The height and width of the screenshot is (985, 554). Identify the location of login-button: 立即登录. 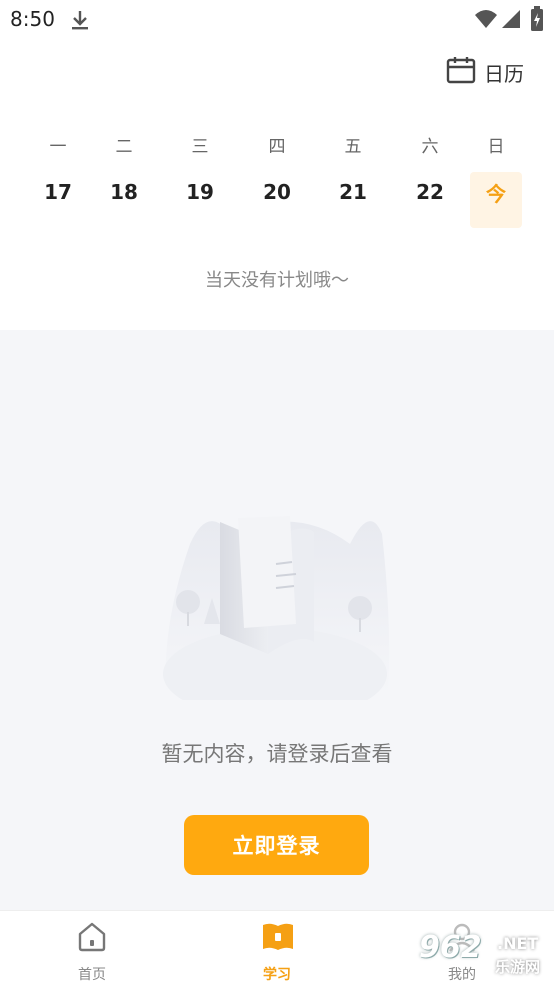
(276, 845).